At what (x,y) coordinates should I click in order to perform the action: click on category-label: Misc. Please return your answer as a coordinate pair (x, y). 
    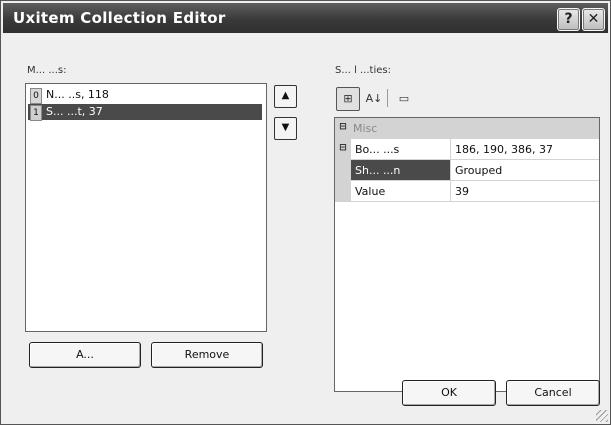
    Looking at the image, I should click on (365, 128).